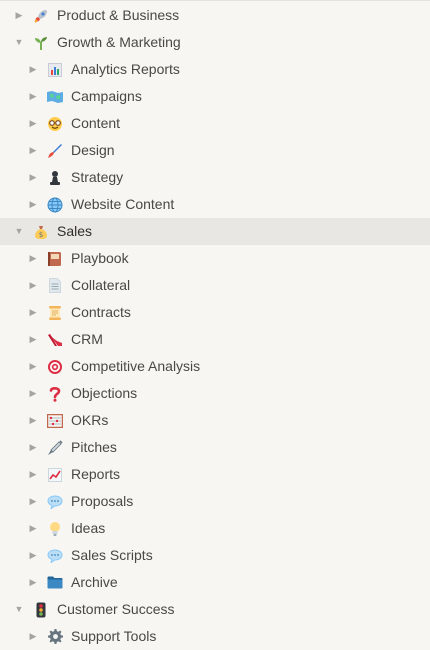 This screenshot has width=430, height=650. What do you see at coordinates (215, 204) in the screenshot?
I see `tree-item-website-content: ▶ Website Content` at bounding box center [215, 204].